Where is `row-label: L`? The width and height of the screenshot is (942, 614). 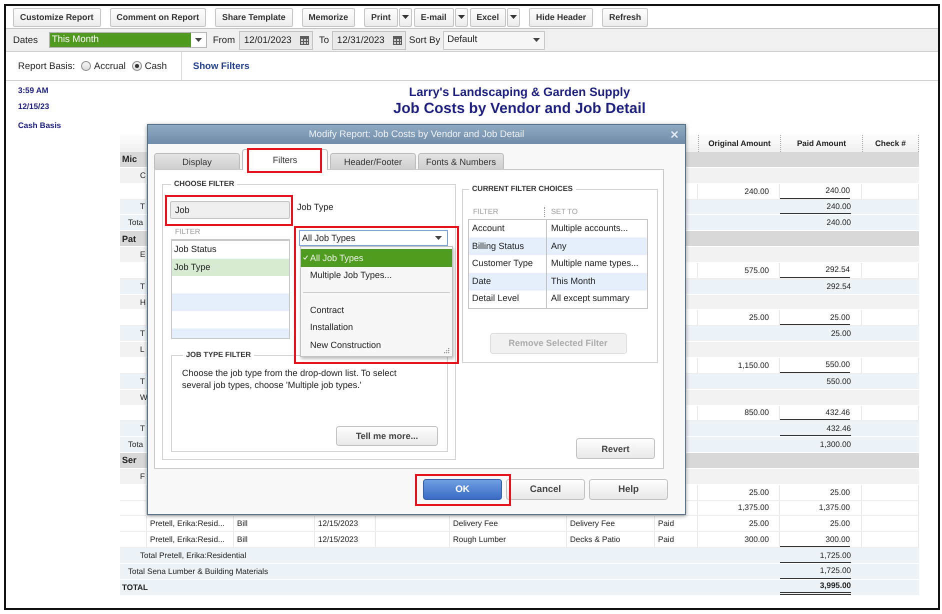 row-label: L is located at coordinates (142, 349).